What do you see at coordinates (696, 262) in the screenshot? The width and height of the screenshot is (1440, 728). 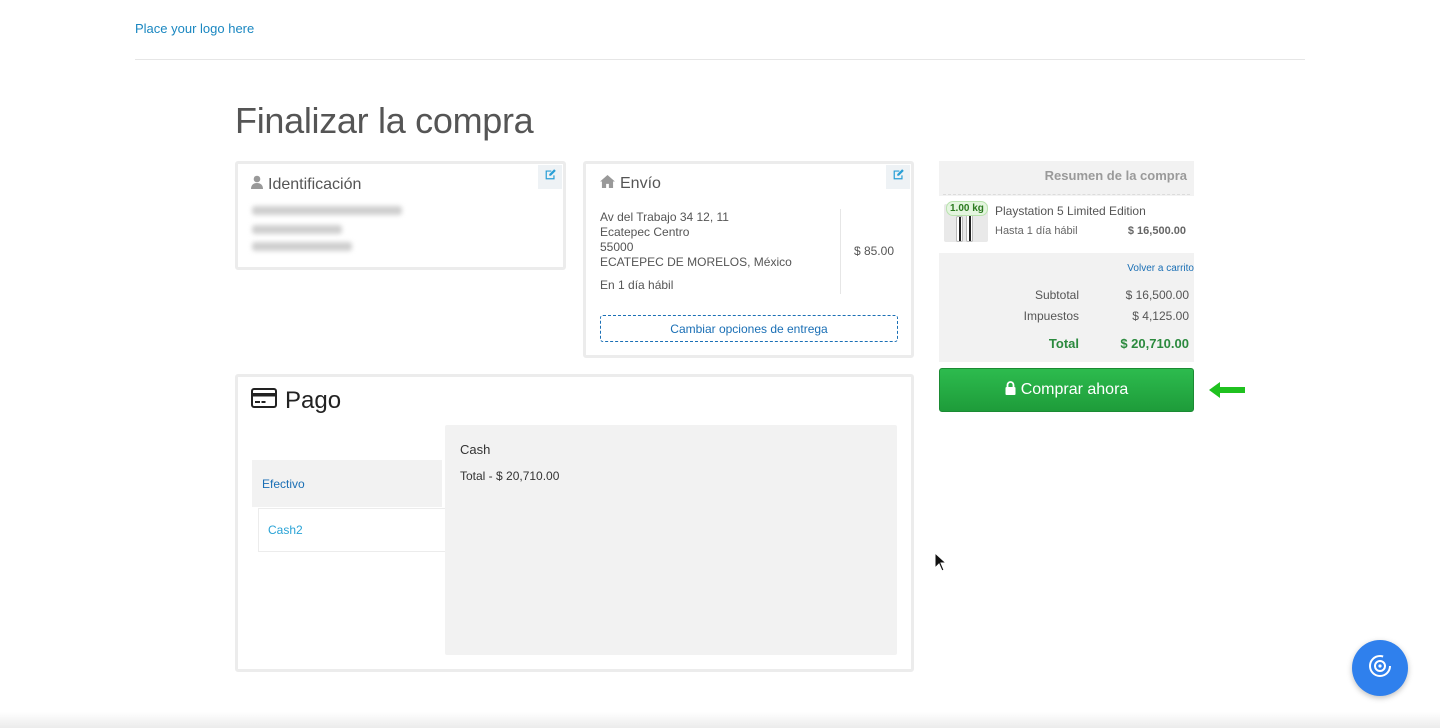 I see `address-city-country: ECATEPEC DE MORELOS, México` at bounding box center [696, 262].